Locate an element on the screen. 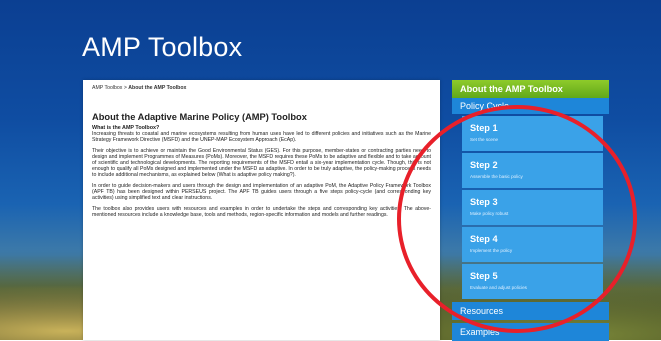 This screenshot has width=661, height=341. breadcrumb: AMP Toolbox > About the AMP Toolbox is located at coordinates (139, 88).